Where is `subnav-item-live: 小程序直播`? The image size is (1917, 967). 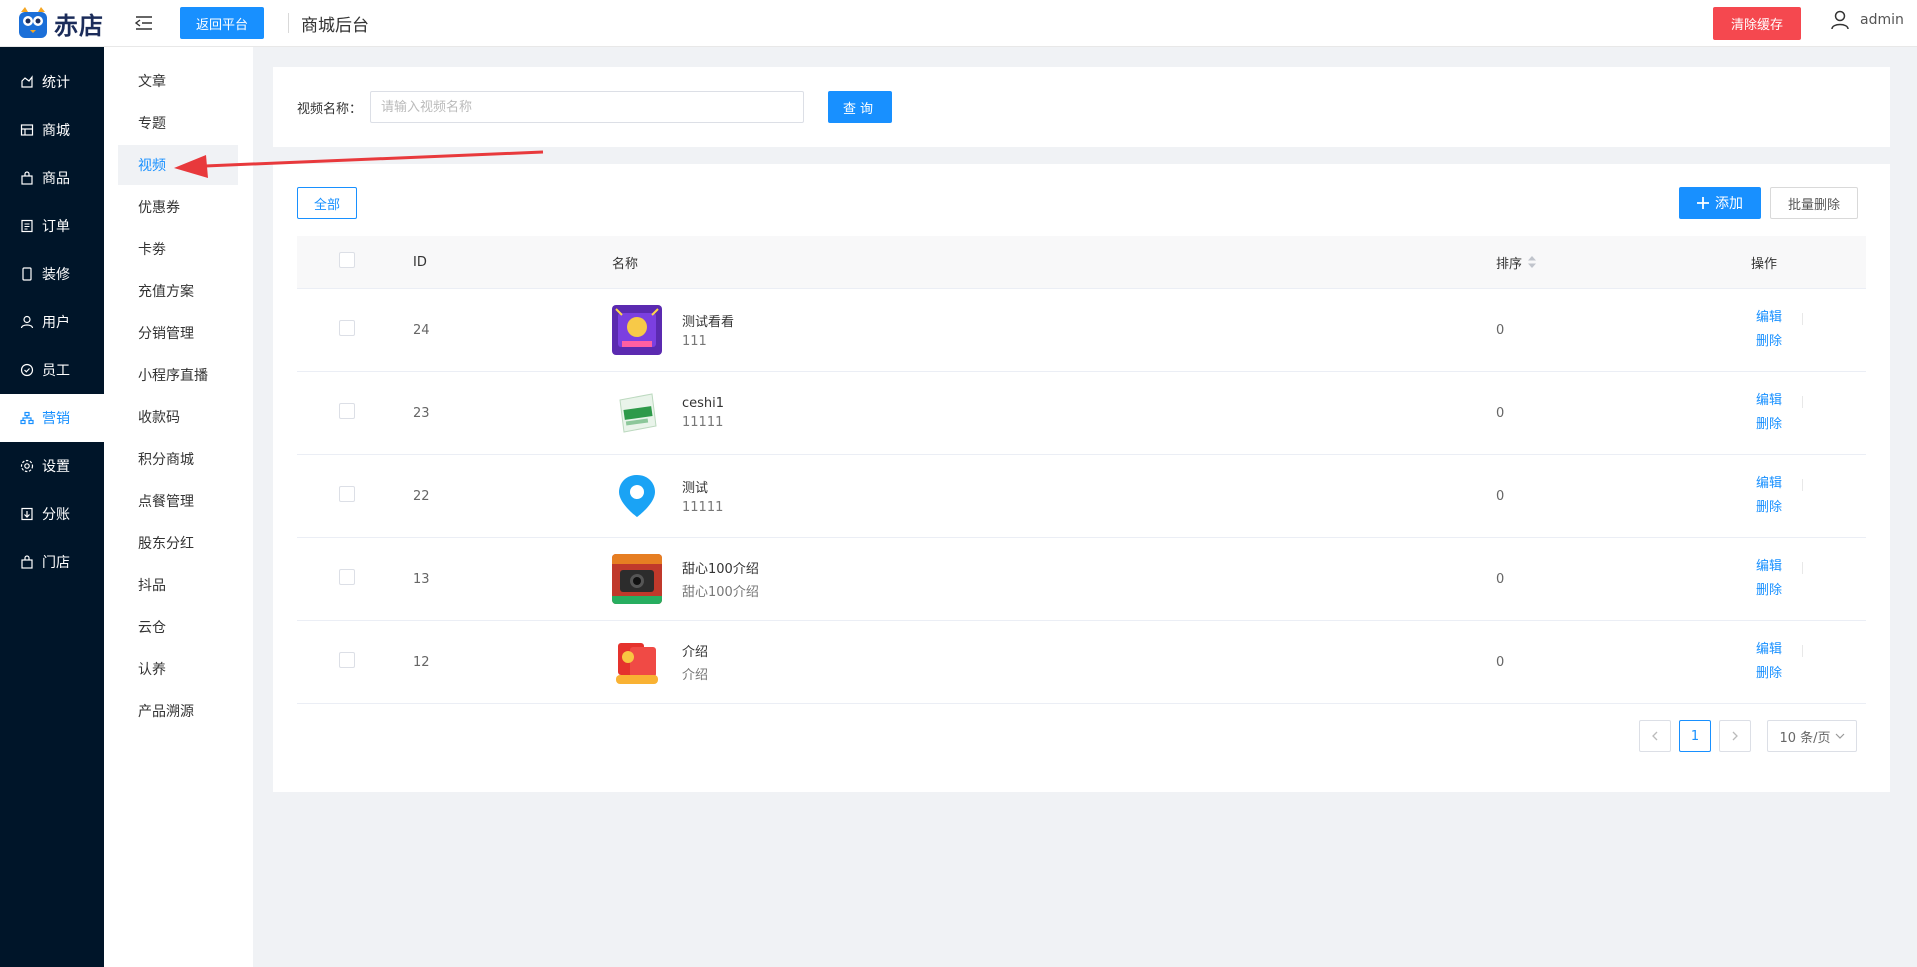
subnav-item-live: 小程序直播 is located at coordinates (178, 375).